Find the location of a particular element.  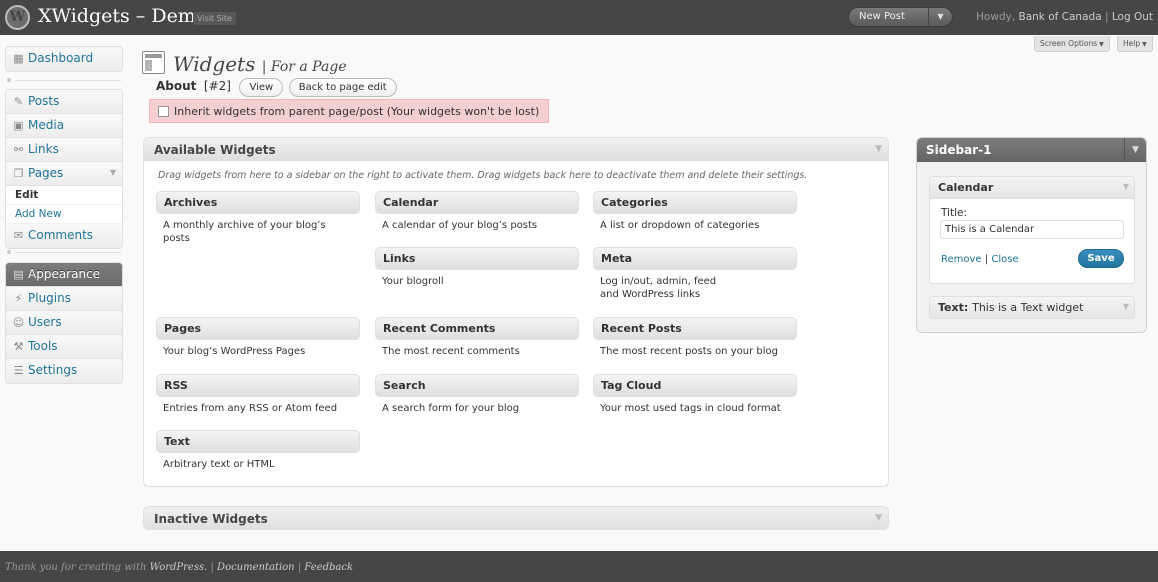

remove-link: Remove is located at coordinates (961, 259).